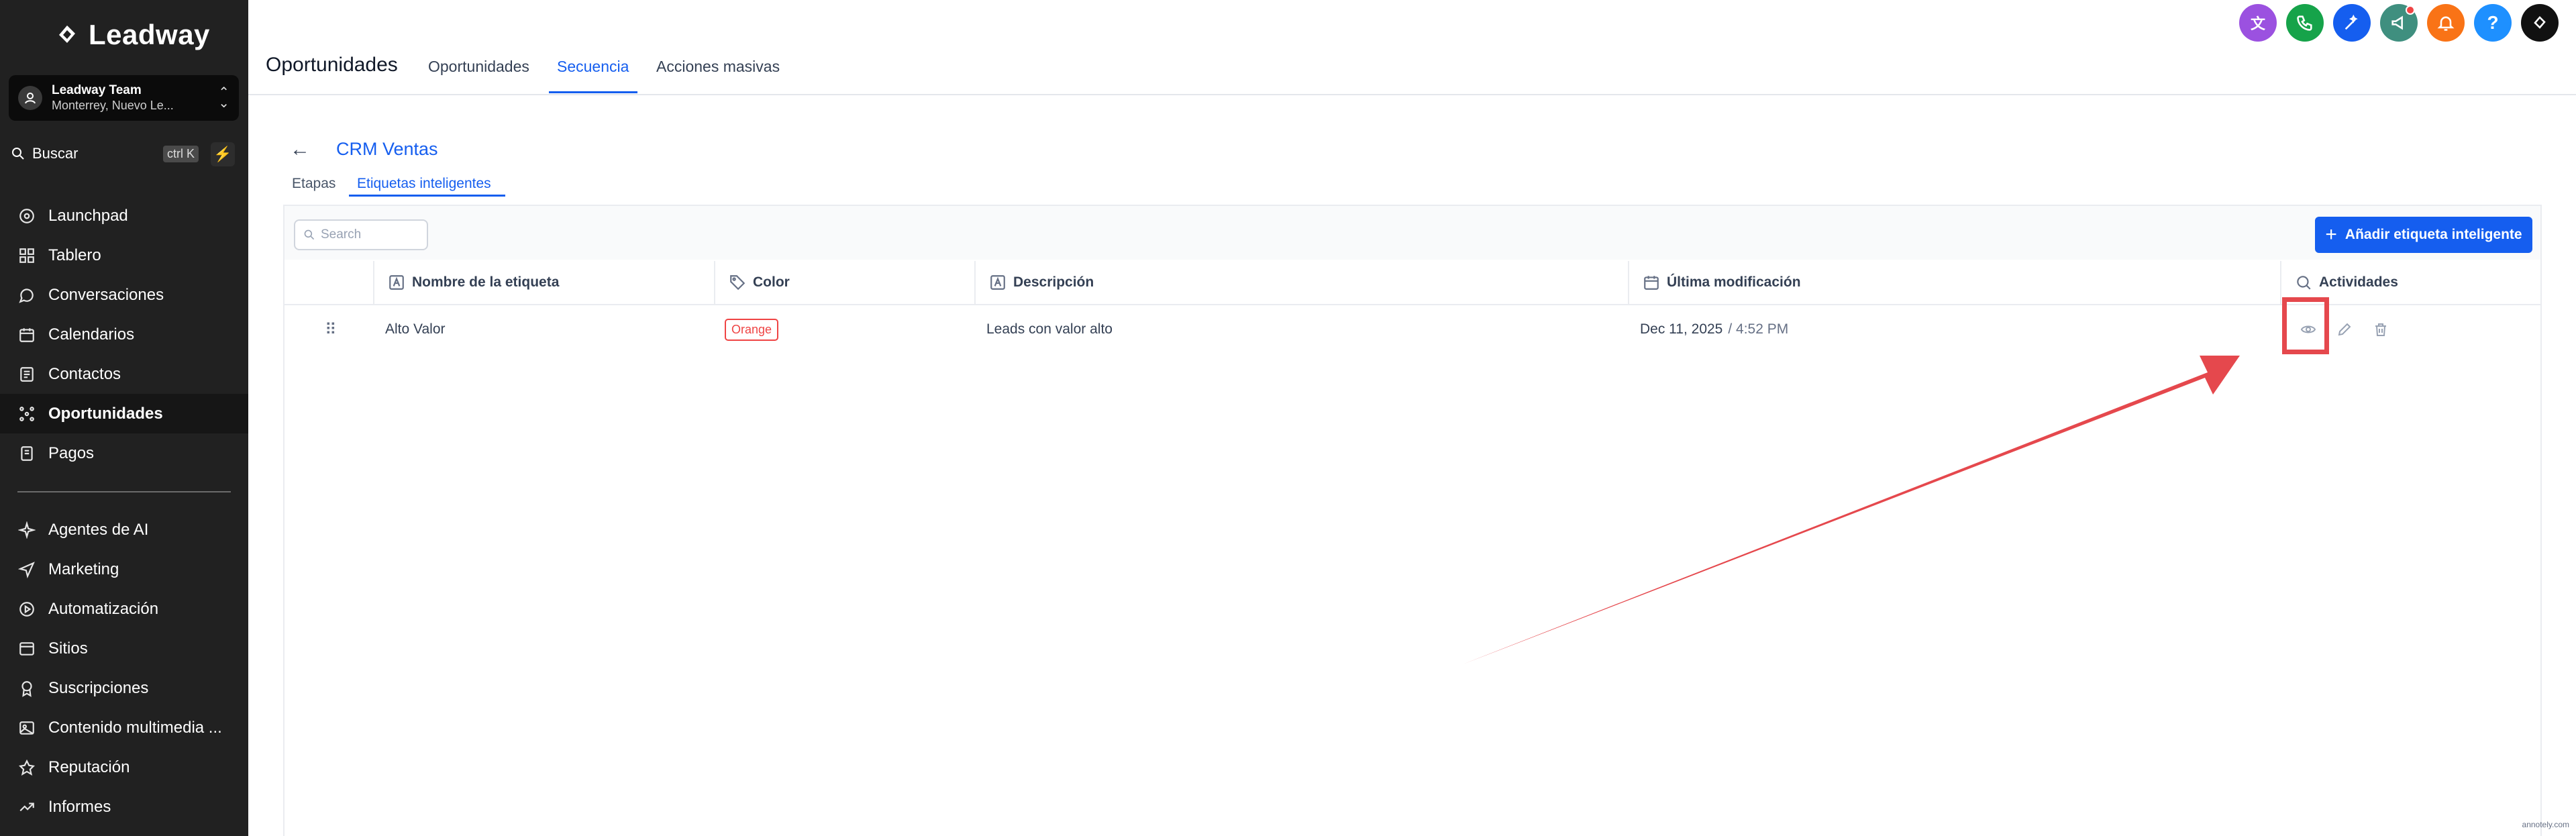 This screenshot has width=2576, height=836. What do you see at coordinates (1851, 510) in the screenshot?
I see `annotation-arrow` at bounding box center [1851, 510].